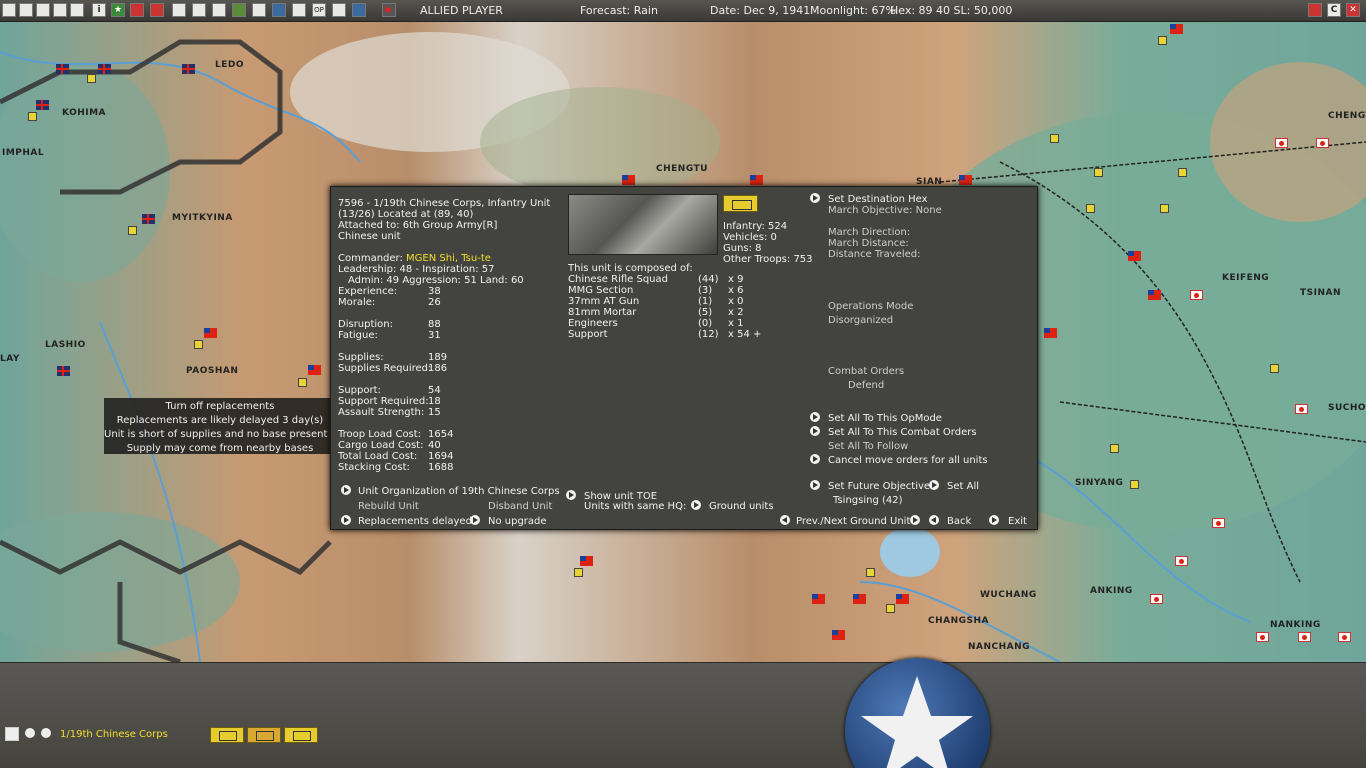 Image resolution: width=1366 pixels, height=768 pixels. Describe the element at coordinates (417, 225) in the screenshot. I see `unit-attached: Attached to: 6th Group Army[R]` at that location.